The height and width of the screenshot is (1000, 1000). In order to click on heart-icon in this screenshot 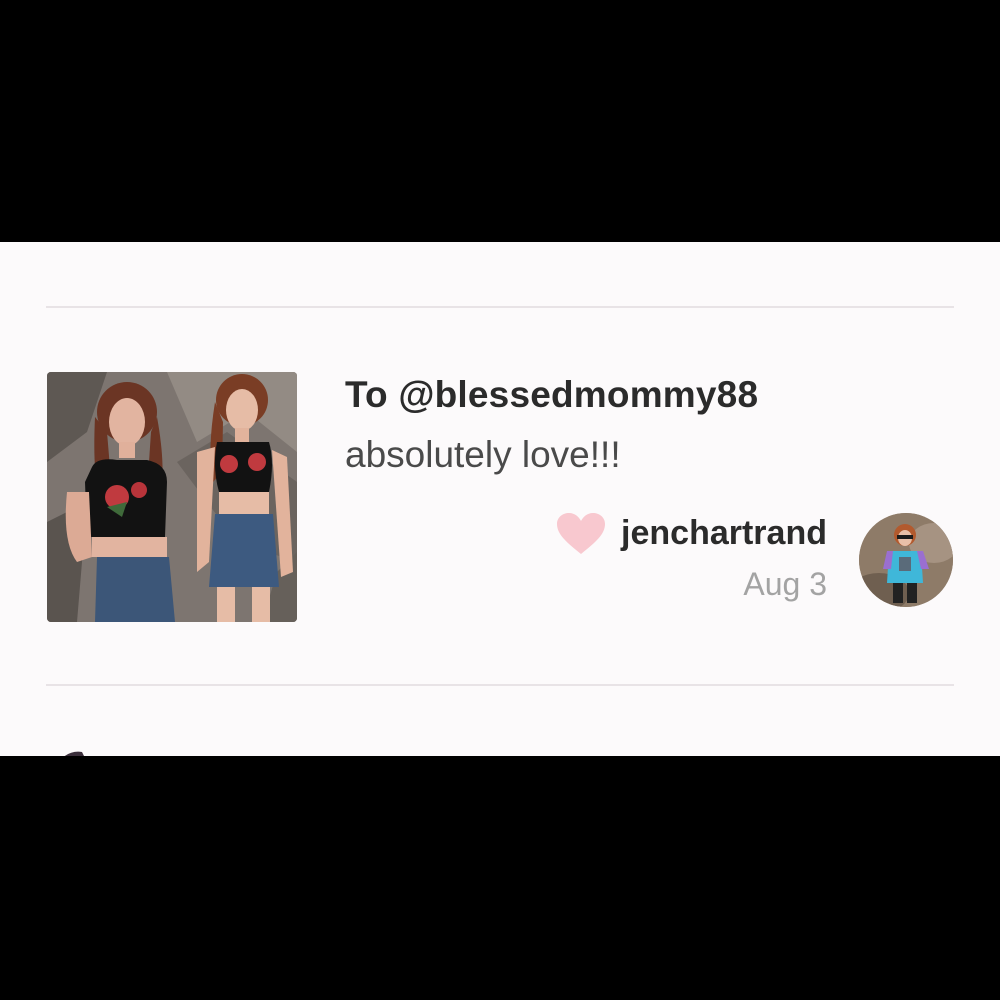, I will do `click(581, 534)`.